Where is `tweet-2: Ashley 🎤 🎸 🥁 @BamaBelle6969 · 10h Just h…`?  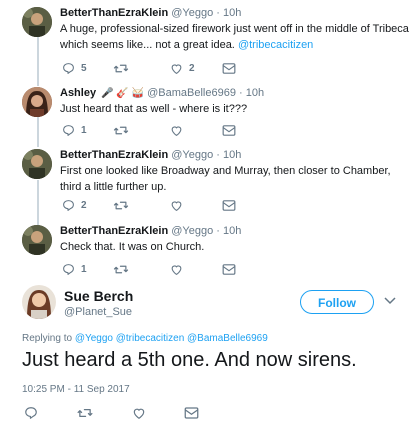 tweet-2: Ashley 🎤 🎸 🥁 @BamaBelle6969 · 10h Just h… is located at coordinates (210, 114).